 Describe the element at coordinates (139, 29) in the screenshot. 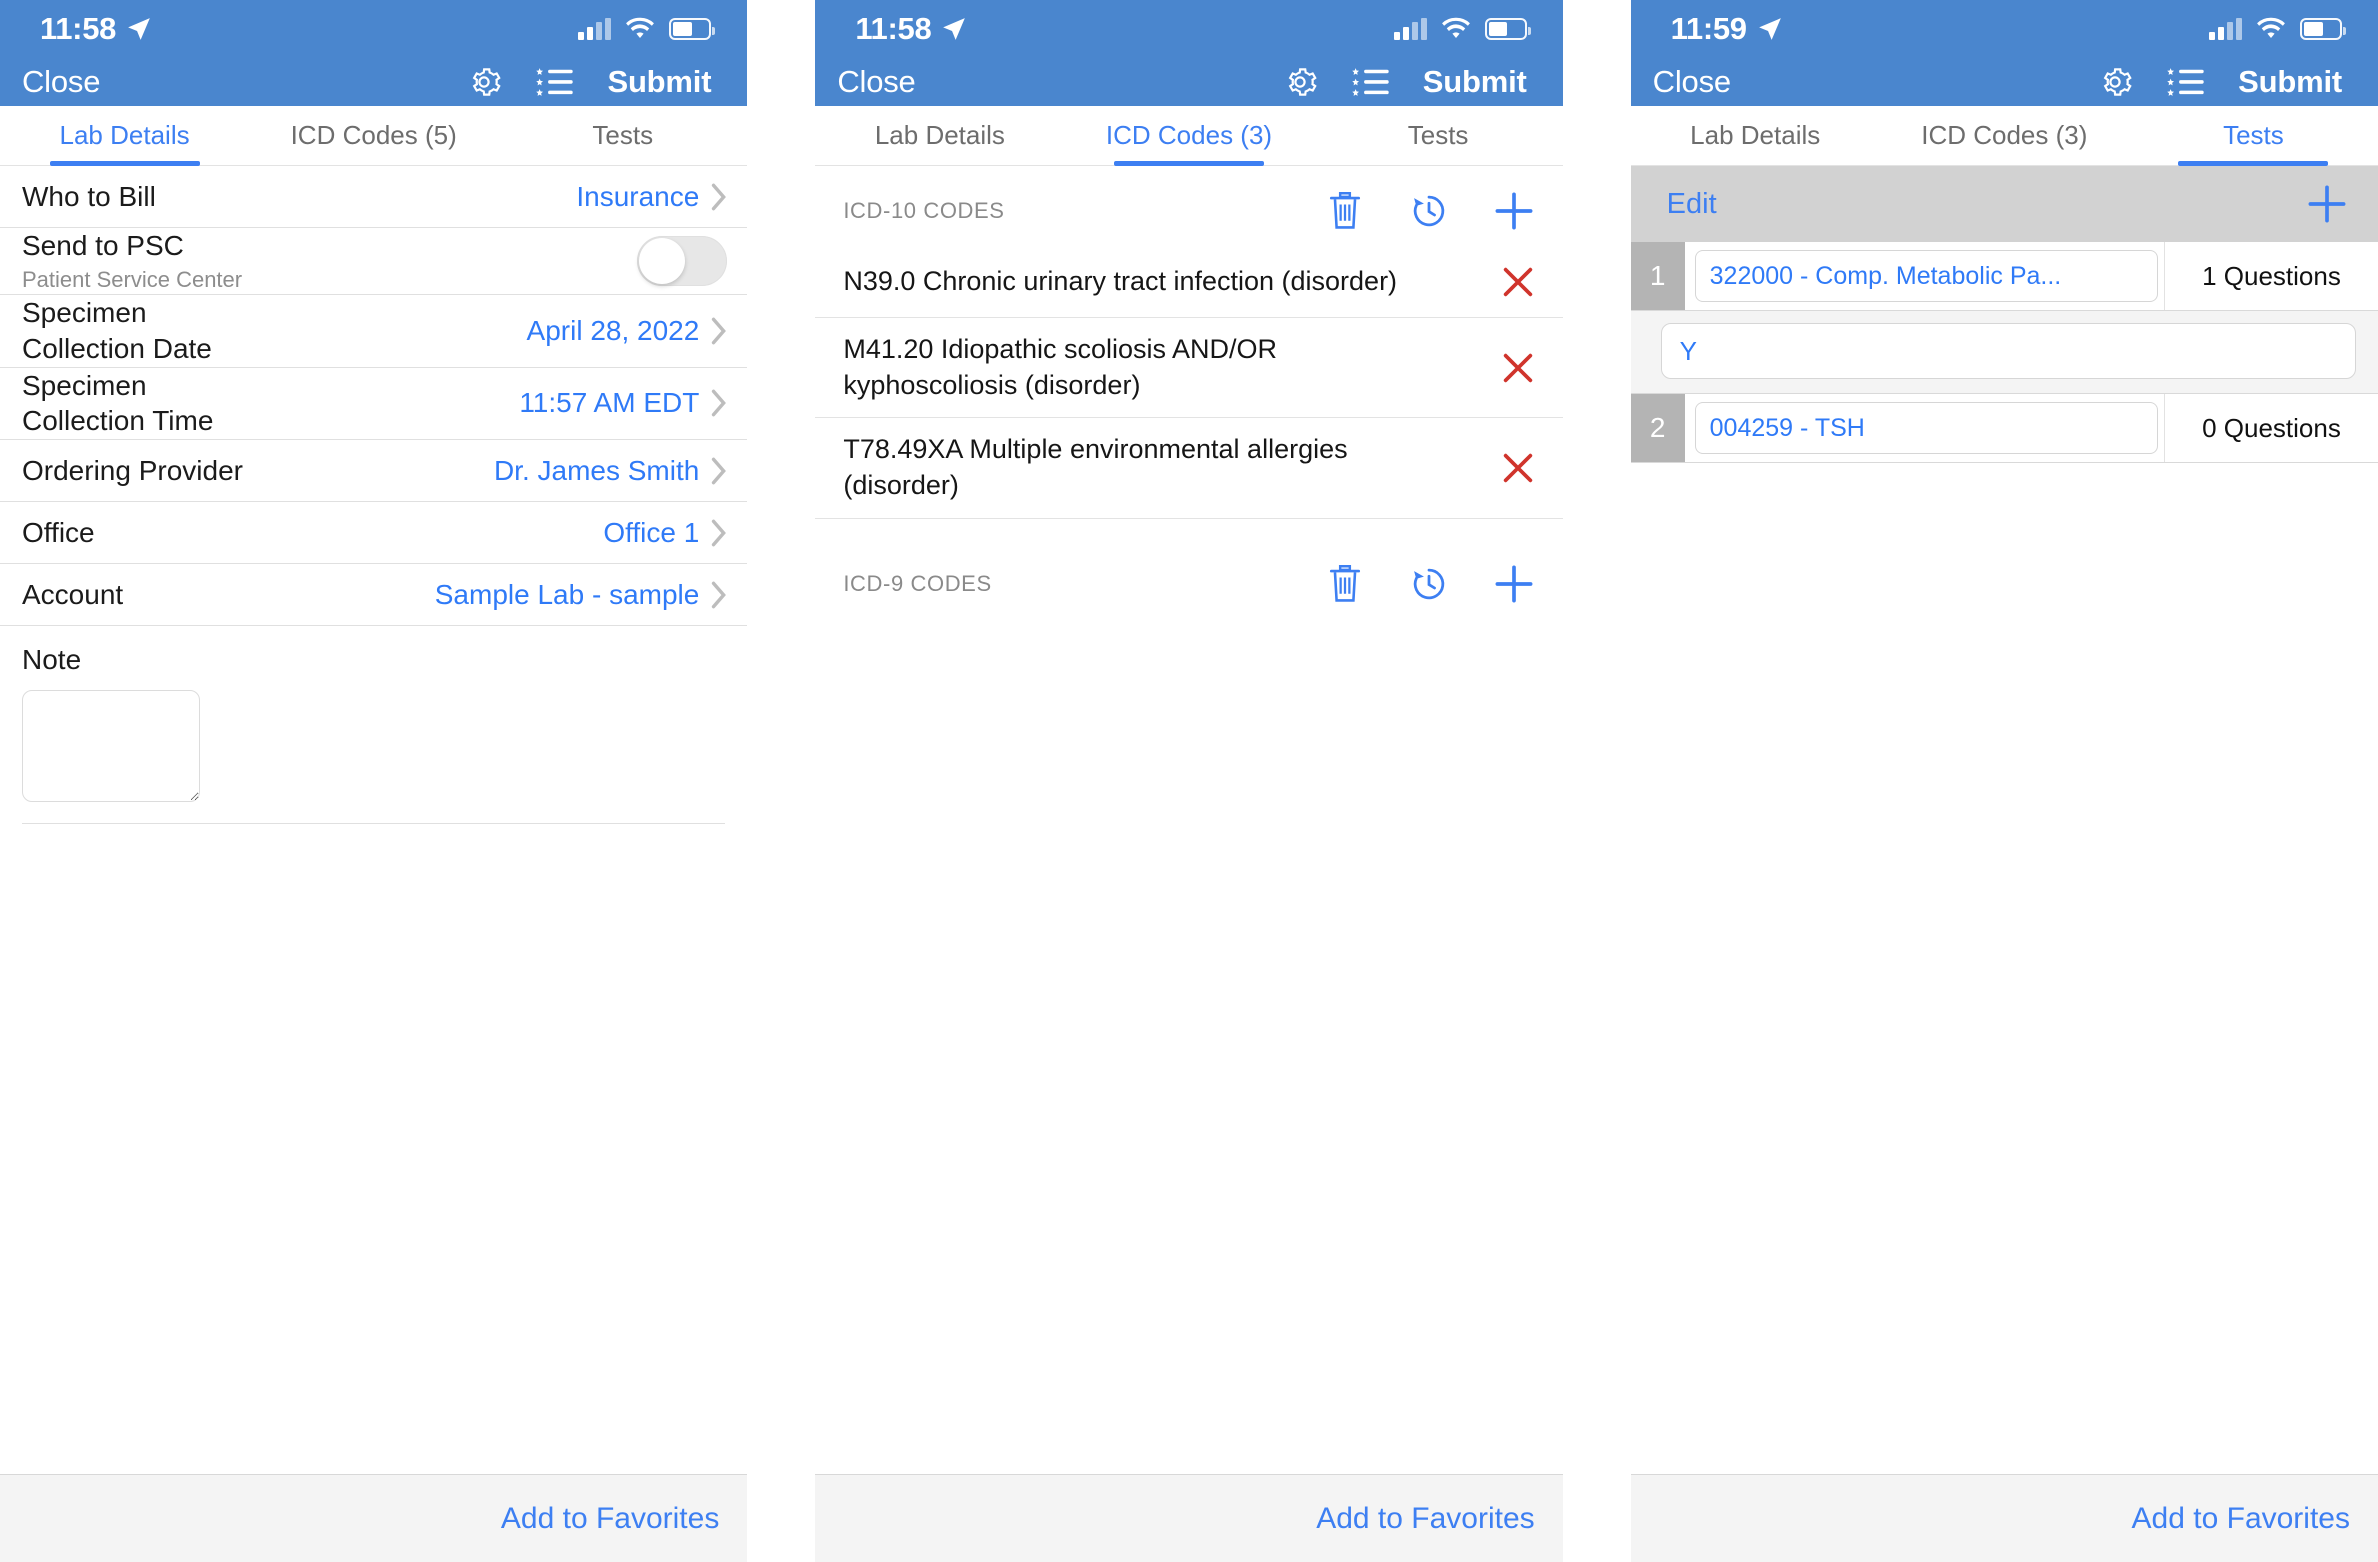

I see `location-arrow-icon` at that location.